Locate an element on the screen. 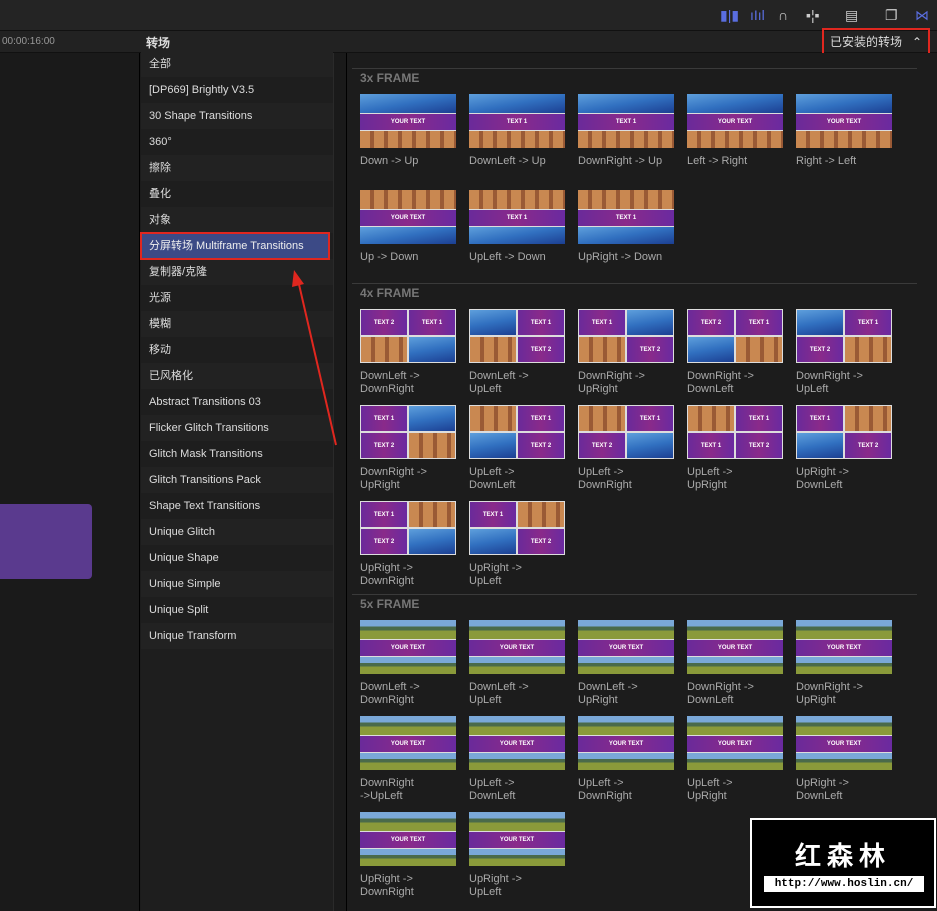  transition-tile: YOUR TEXT UpRight -> UpLeft is located at coordinates (519, 855).